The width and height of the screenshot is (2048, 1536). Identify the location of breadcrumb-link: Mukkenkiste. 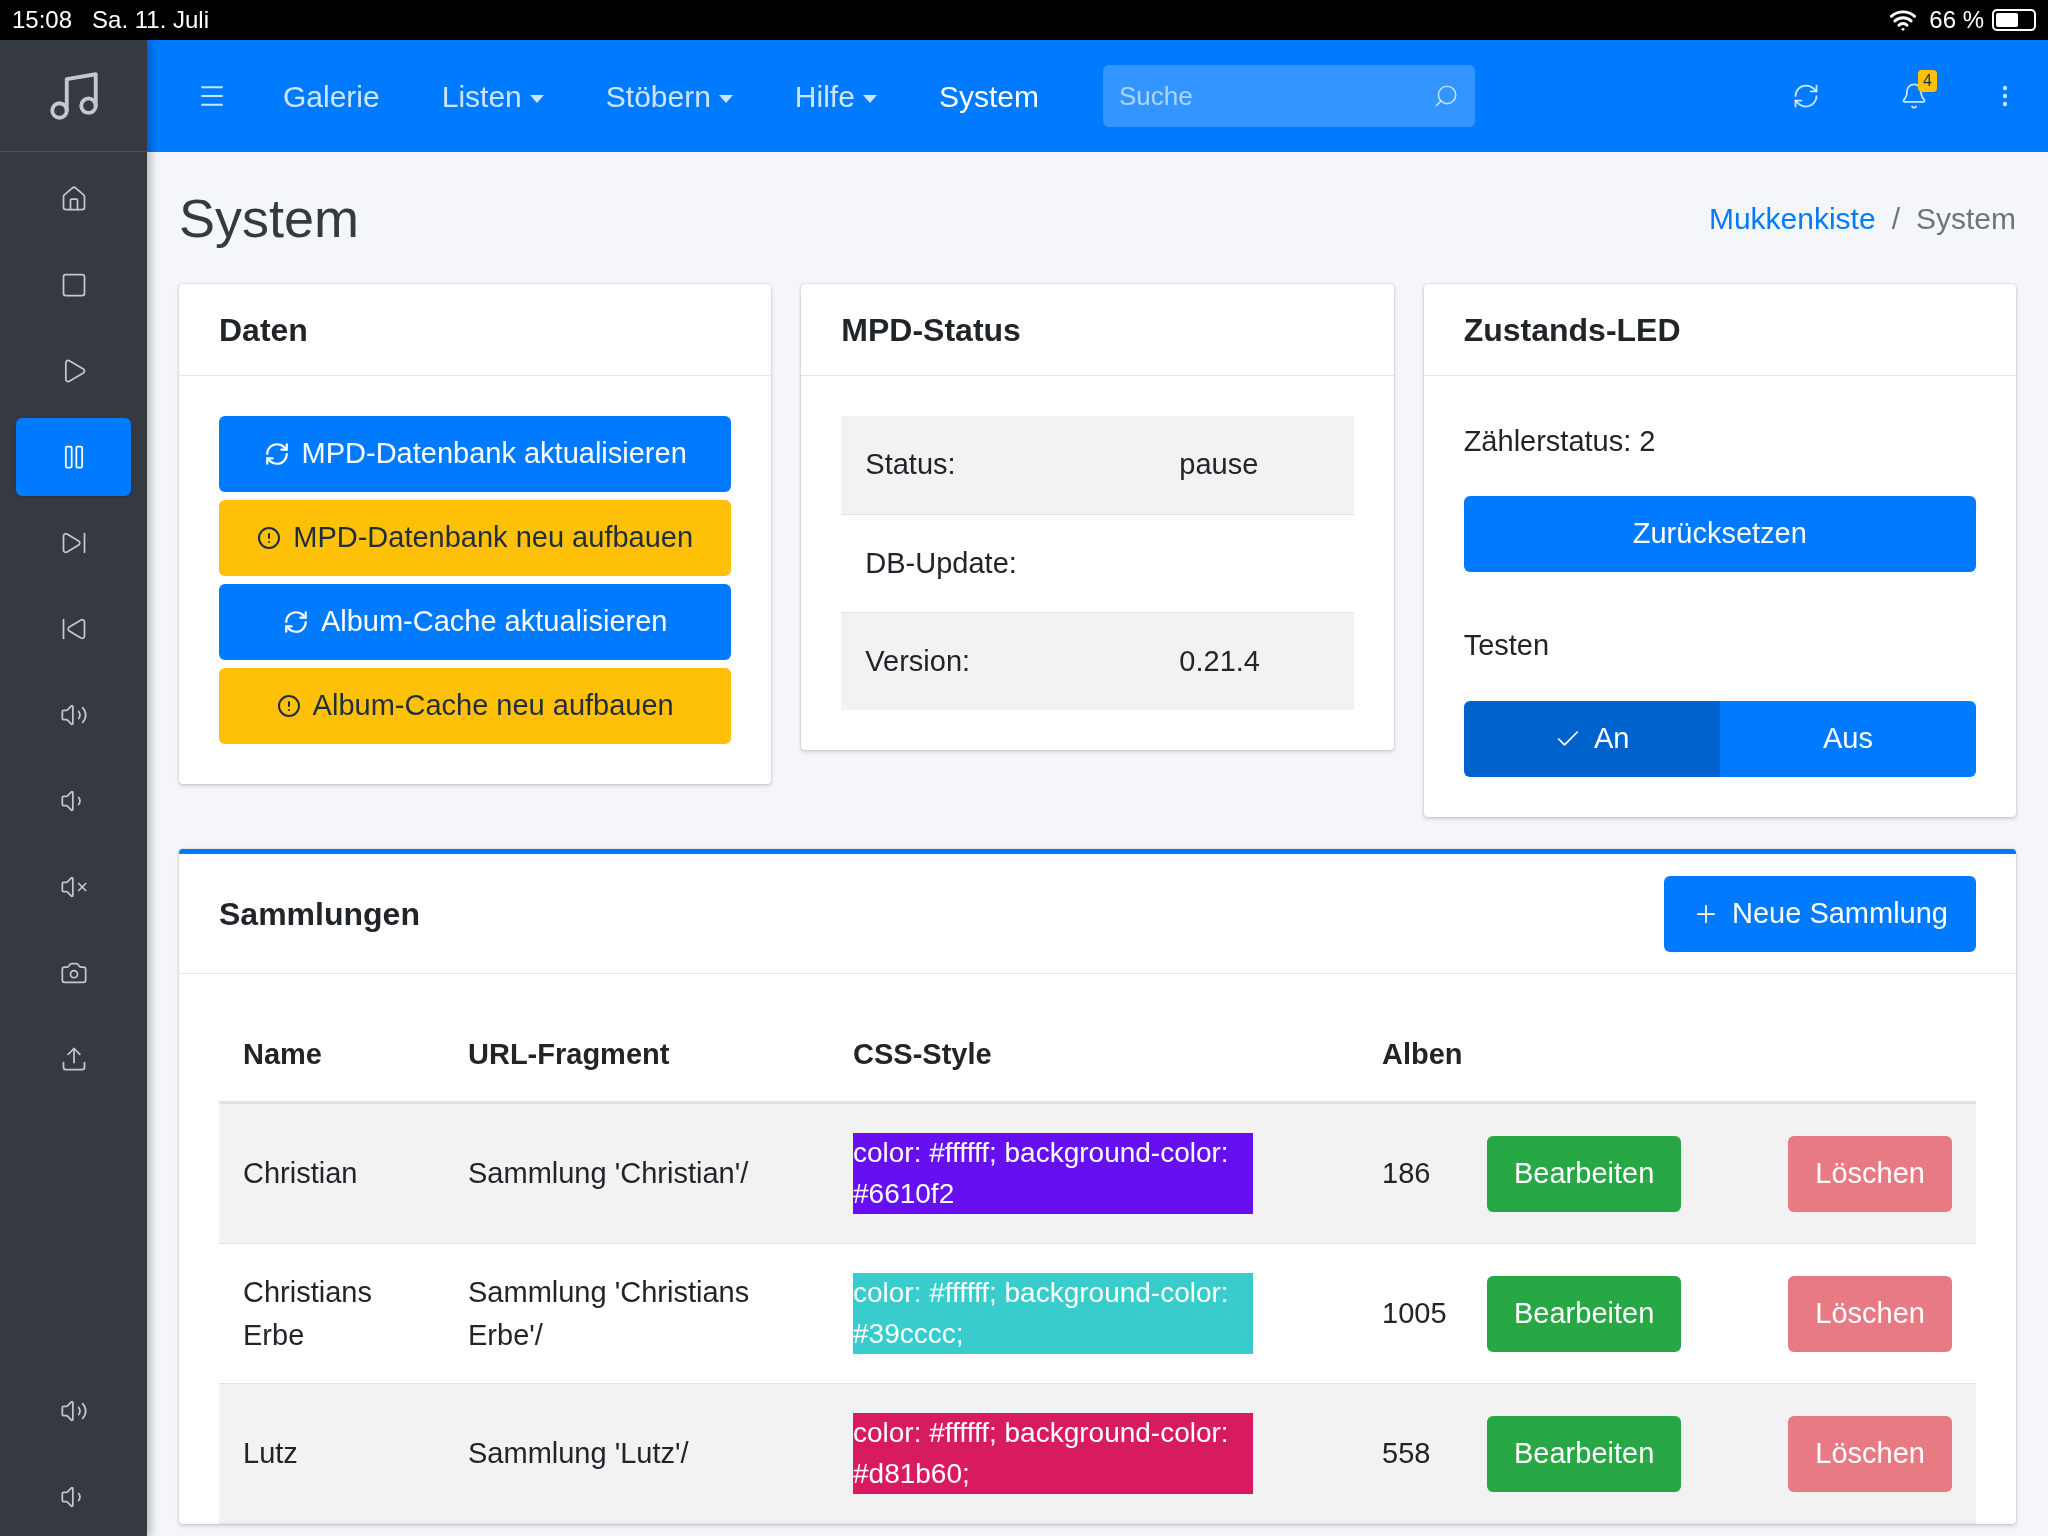
(1792, 218).